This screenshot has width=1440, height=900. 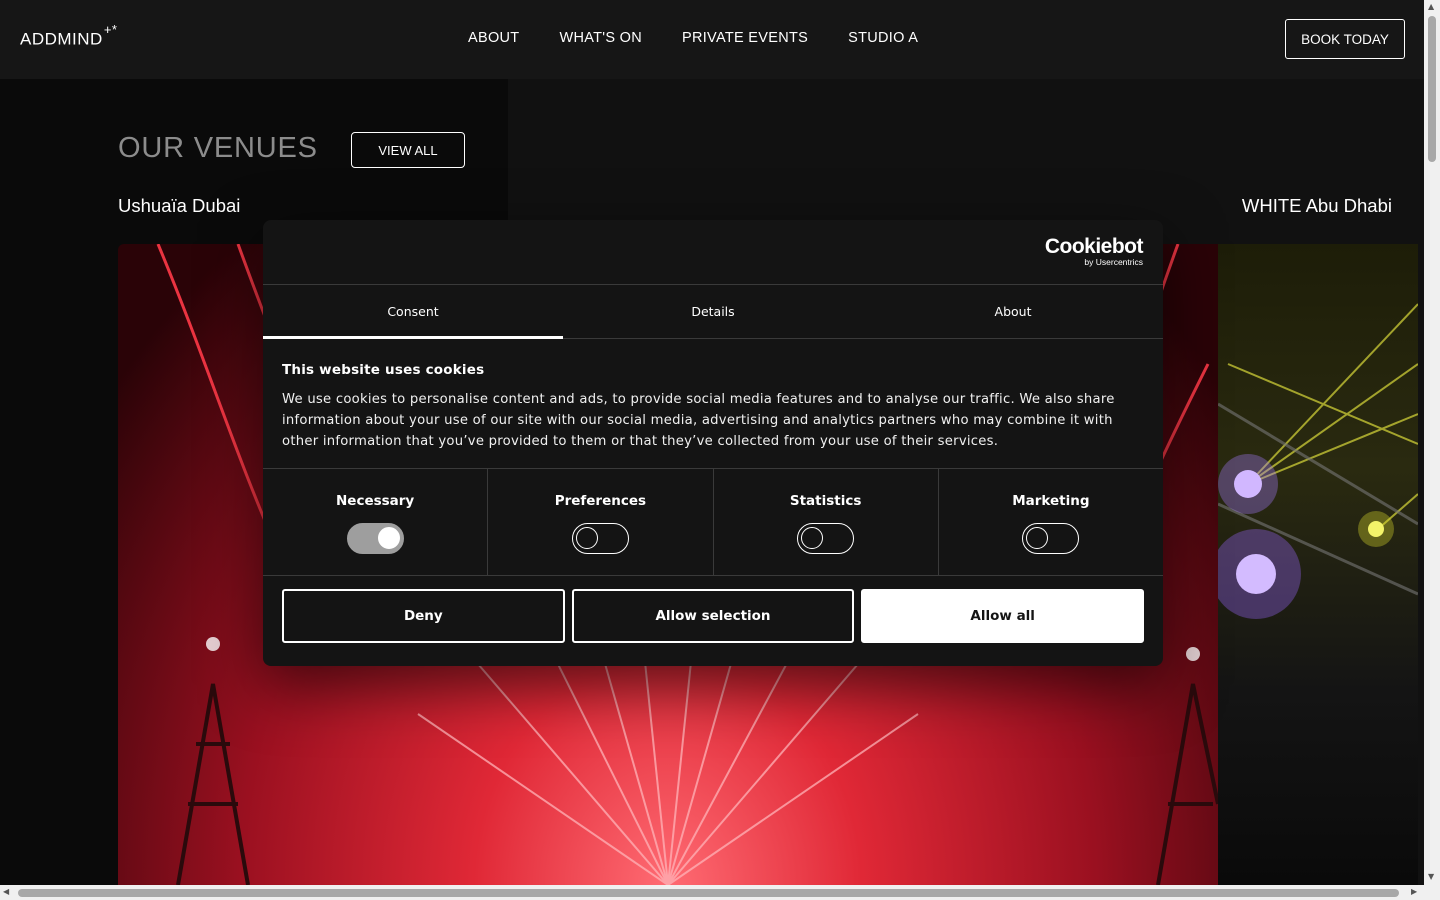 I want to click on cookie-tabs: Consent Details About, so click(x=713, y=312).